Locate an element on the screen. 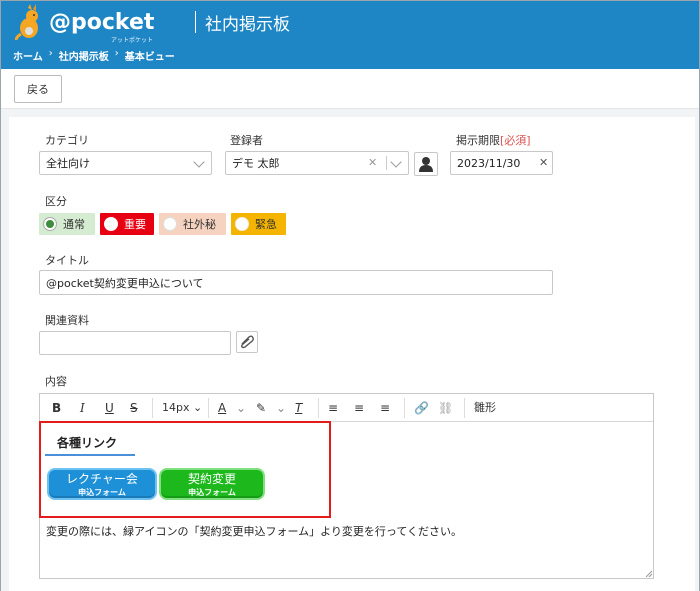 The height and width of the screenshot is (591, 700). align-center-icon: ≡ is located at coordinates (359, 408).